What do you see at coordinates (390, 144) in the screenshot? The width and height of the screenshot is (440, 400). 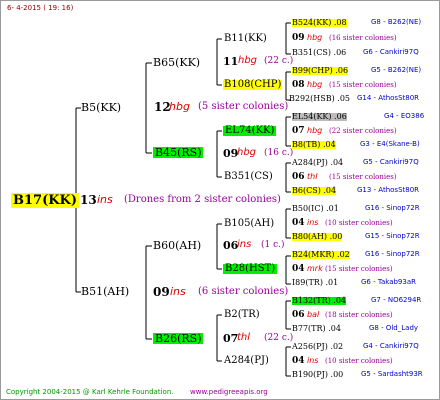 I see `gen4-ref-6: G3 - E4(Skane-B)` at bounding box center [390, 144].